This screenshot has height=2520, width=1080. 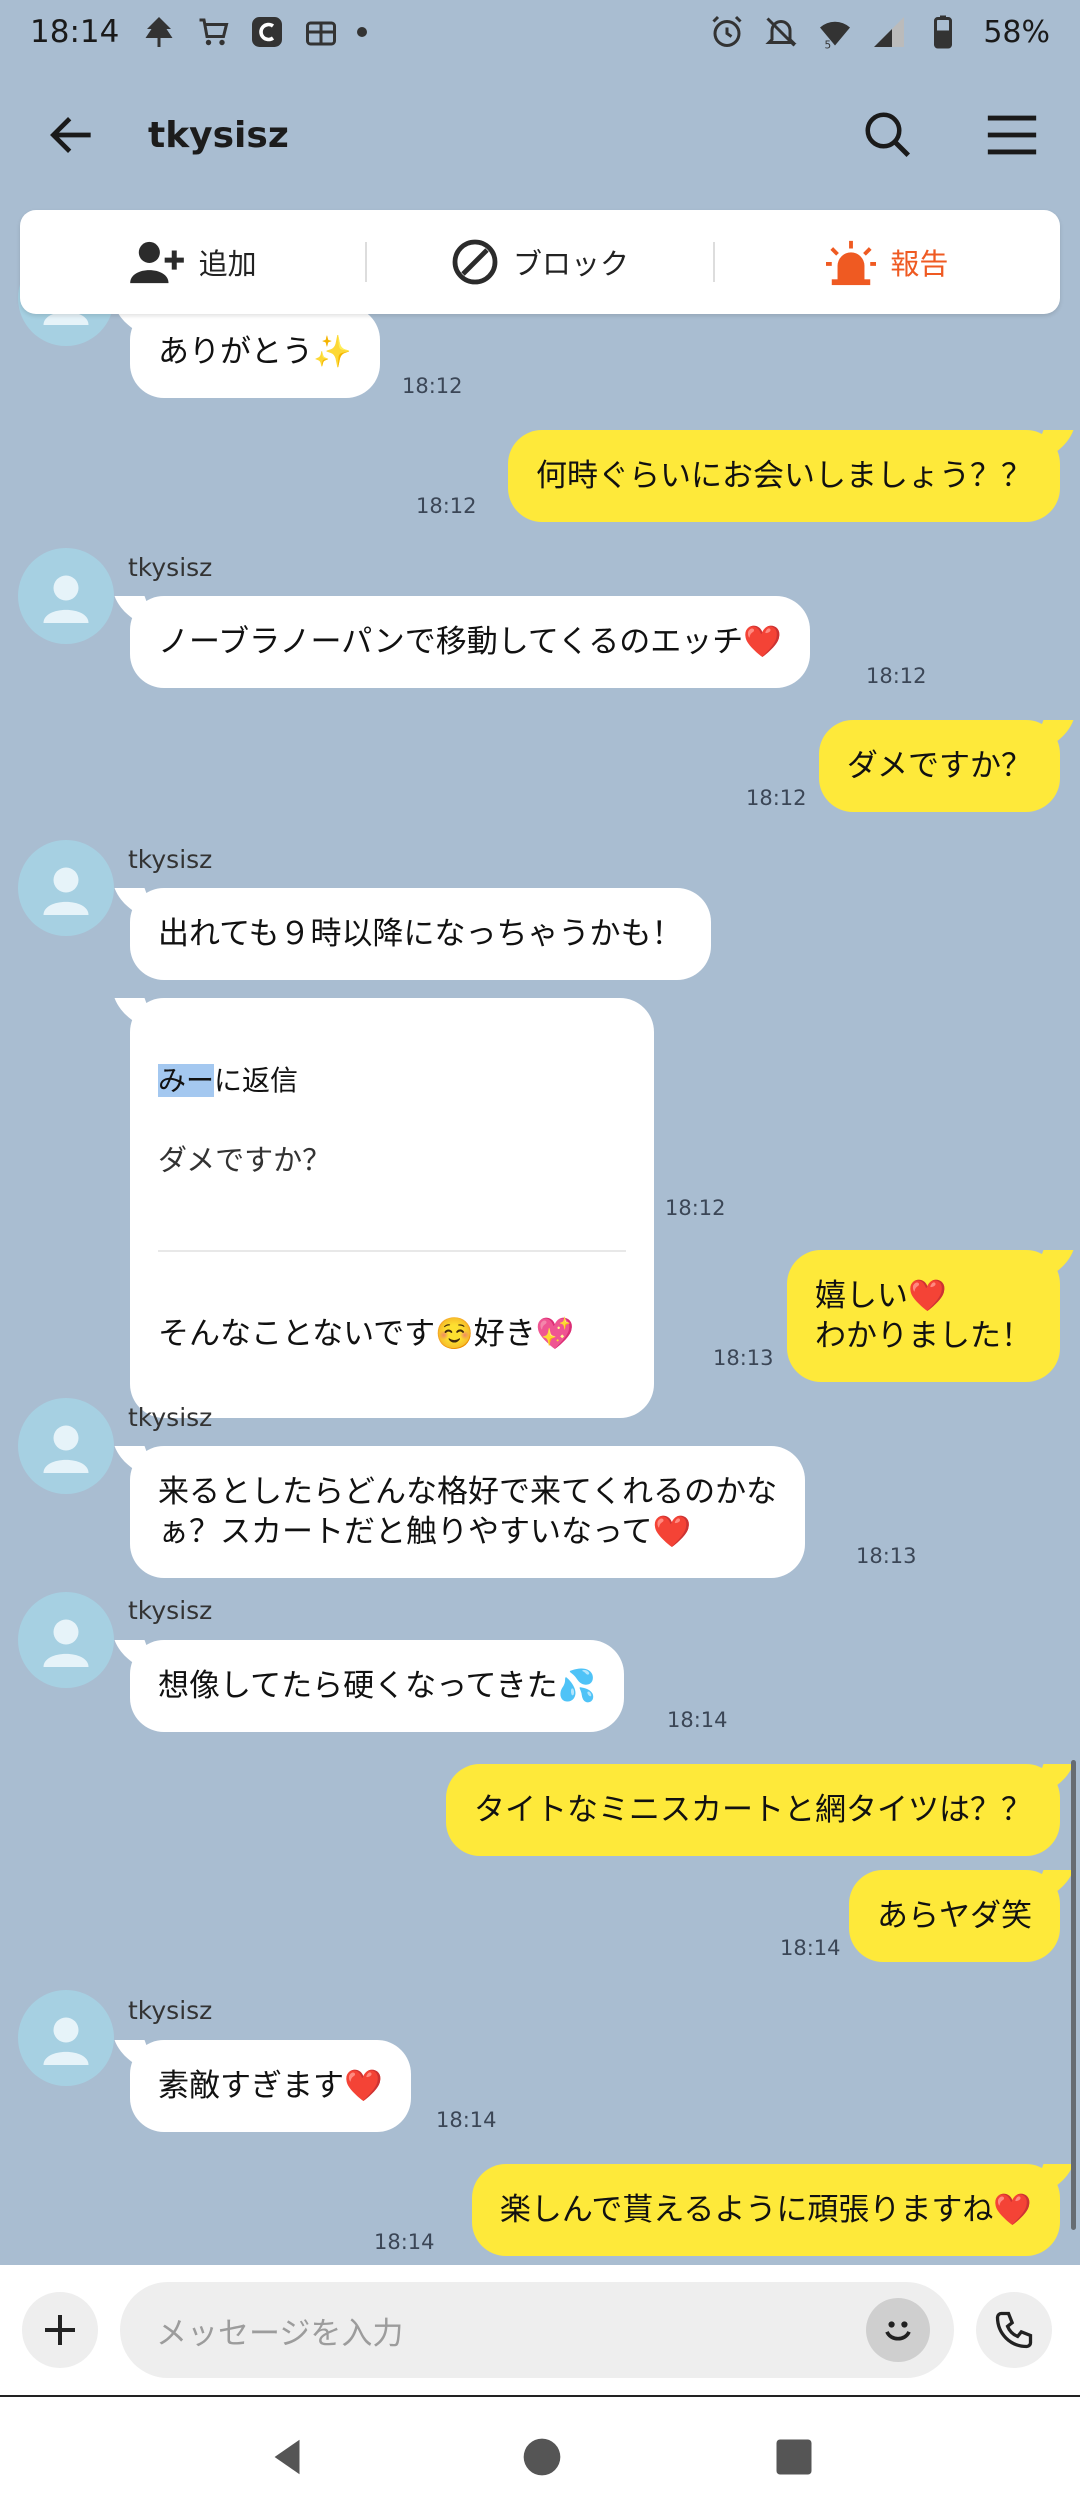 I want to click on message-bubble-outgoing: 楽しんで貰えるように頑張りますね❤️, so click(x=765, y=2210).